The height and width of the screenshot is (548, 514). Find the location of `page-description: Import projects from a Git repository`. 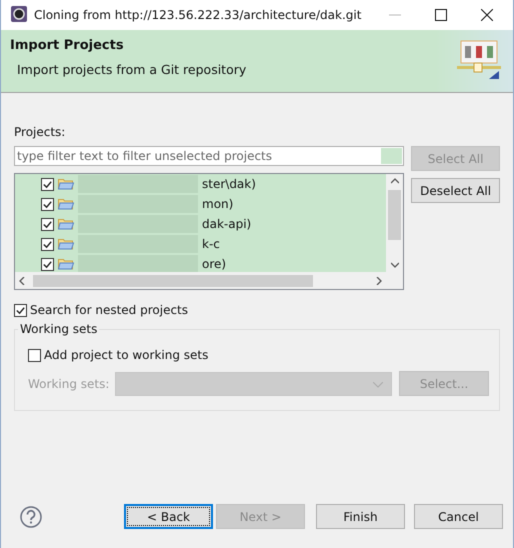

page-description: Import projects from a Git repository is located at coordinates (131, 69).